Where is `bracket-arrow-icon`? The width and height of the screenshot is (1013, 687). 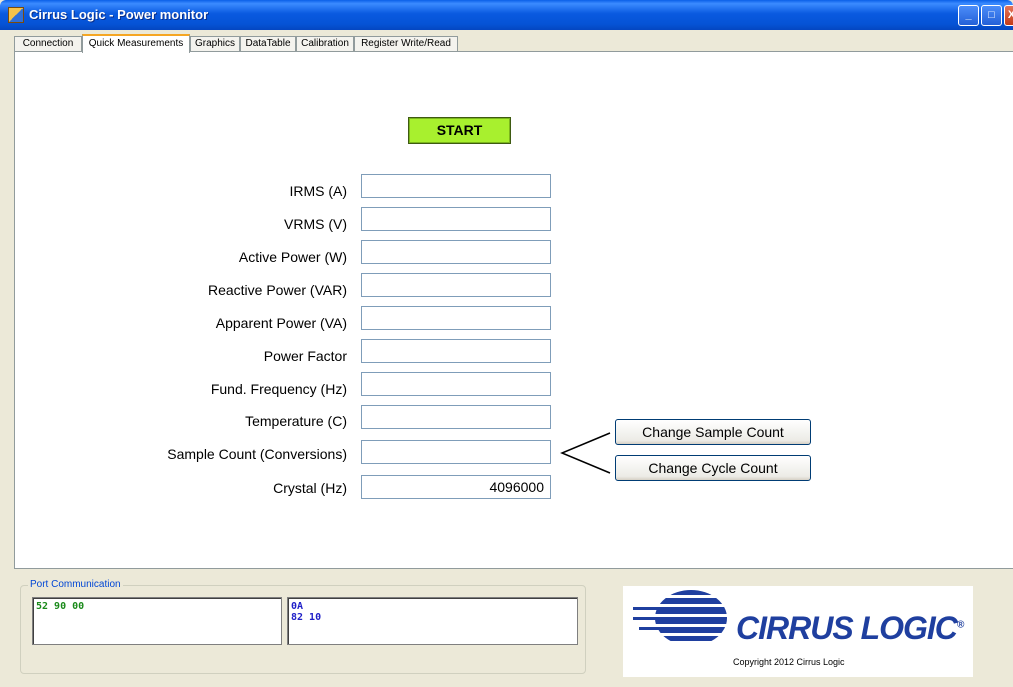 bracket-arrow-icon is located at coordinates (585, 453).